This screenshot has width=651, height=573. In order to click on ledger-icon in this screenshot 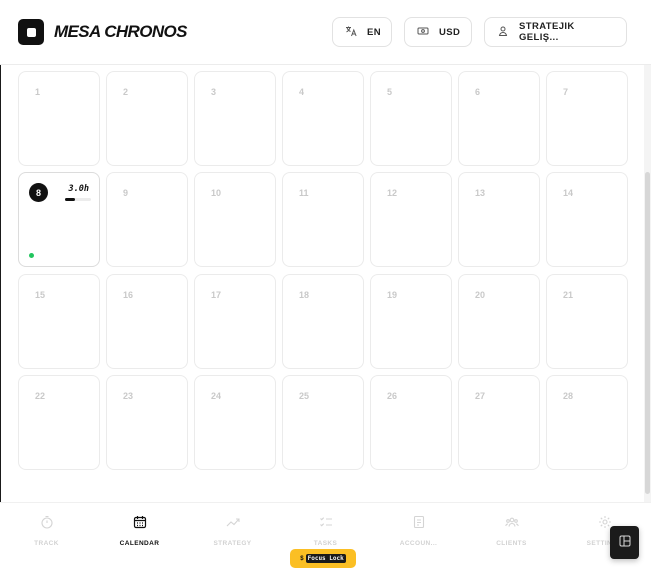, I will do `click(419, 524)`.